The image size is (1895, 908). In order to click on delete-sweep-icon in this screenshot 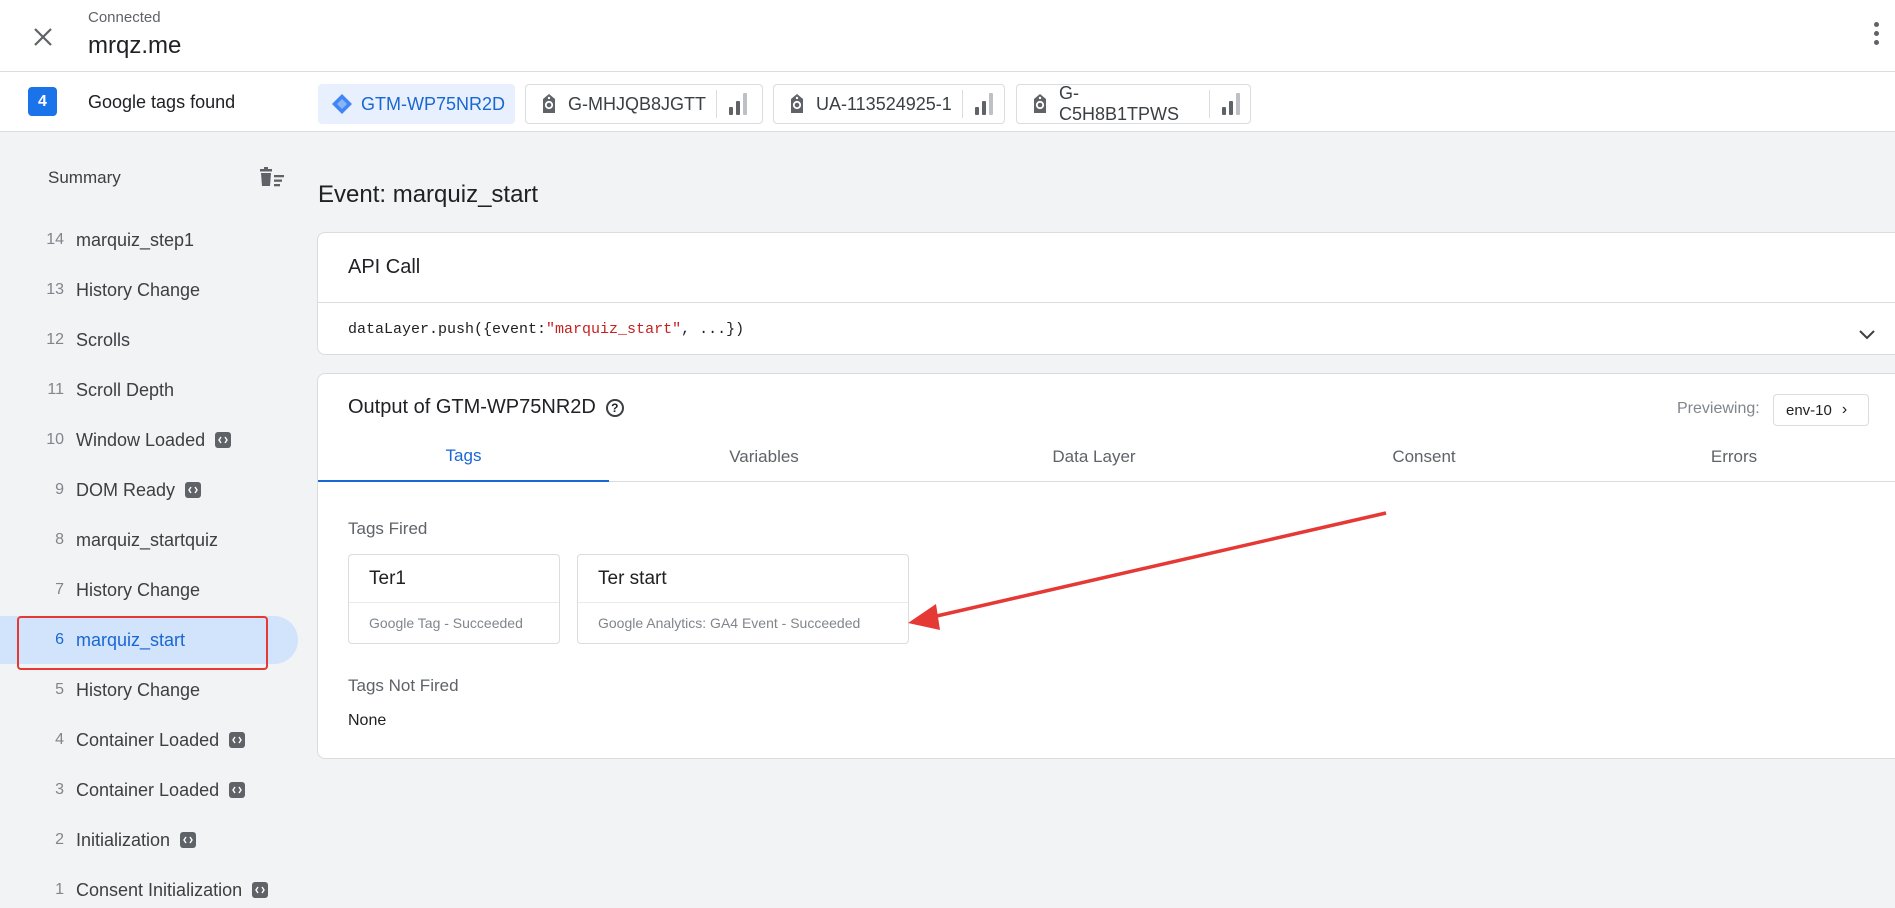, I will do `click(272, 177)`.